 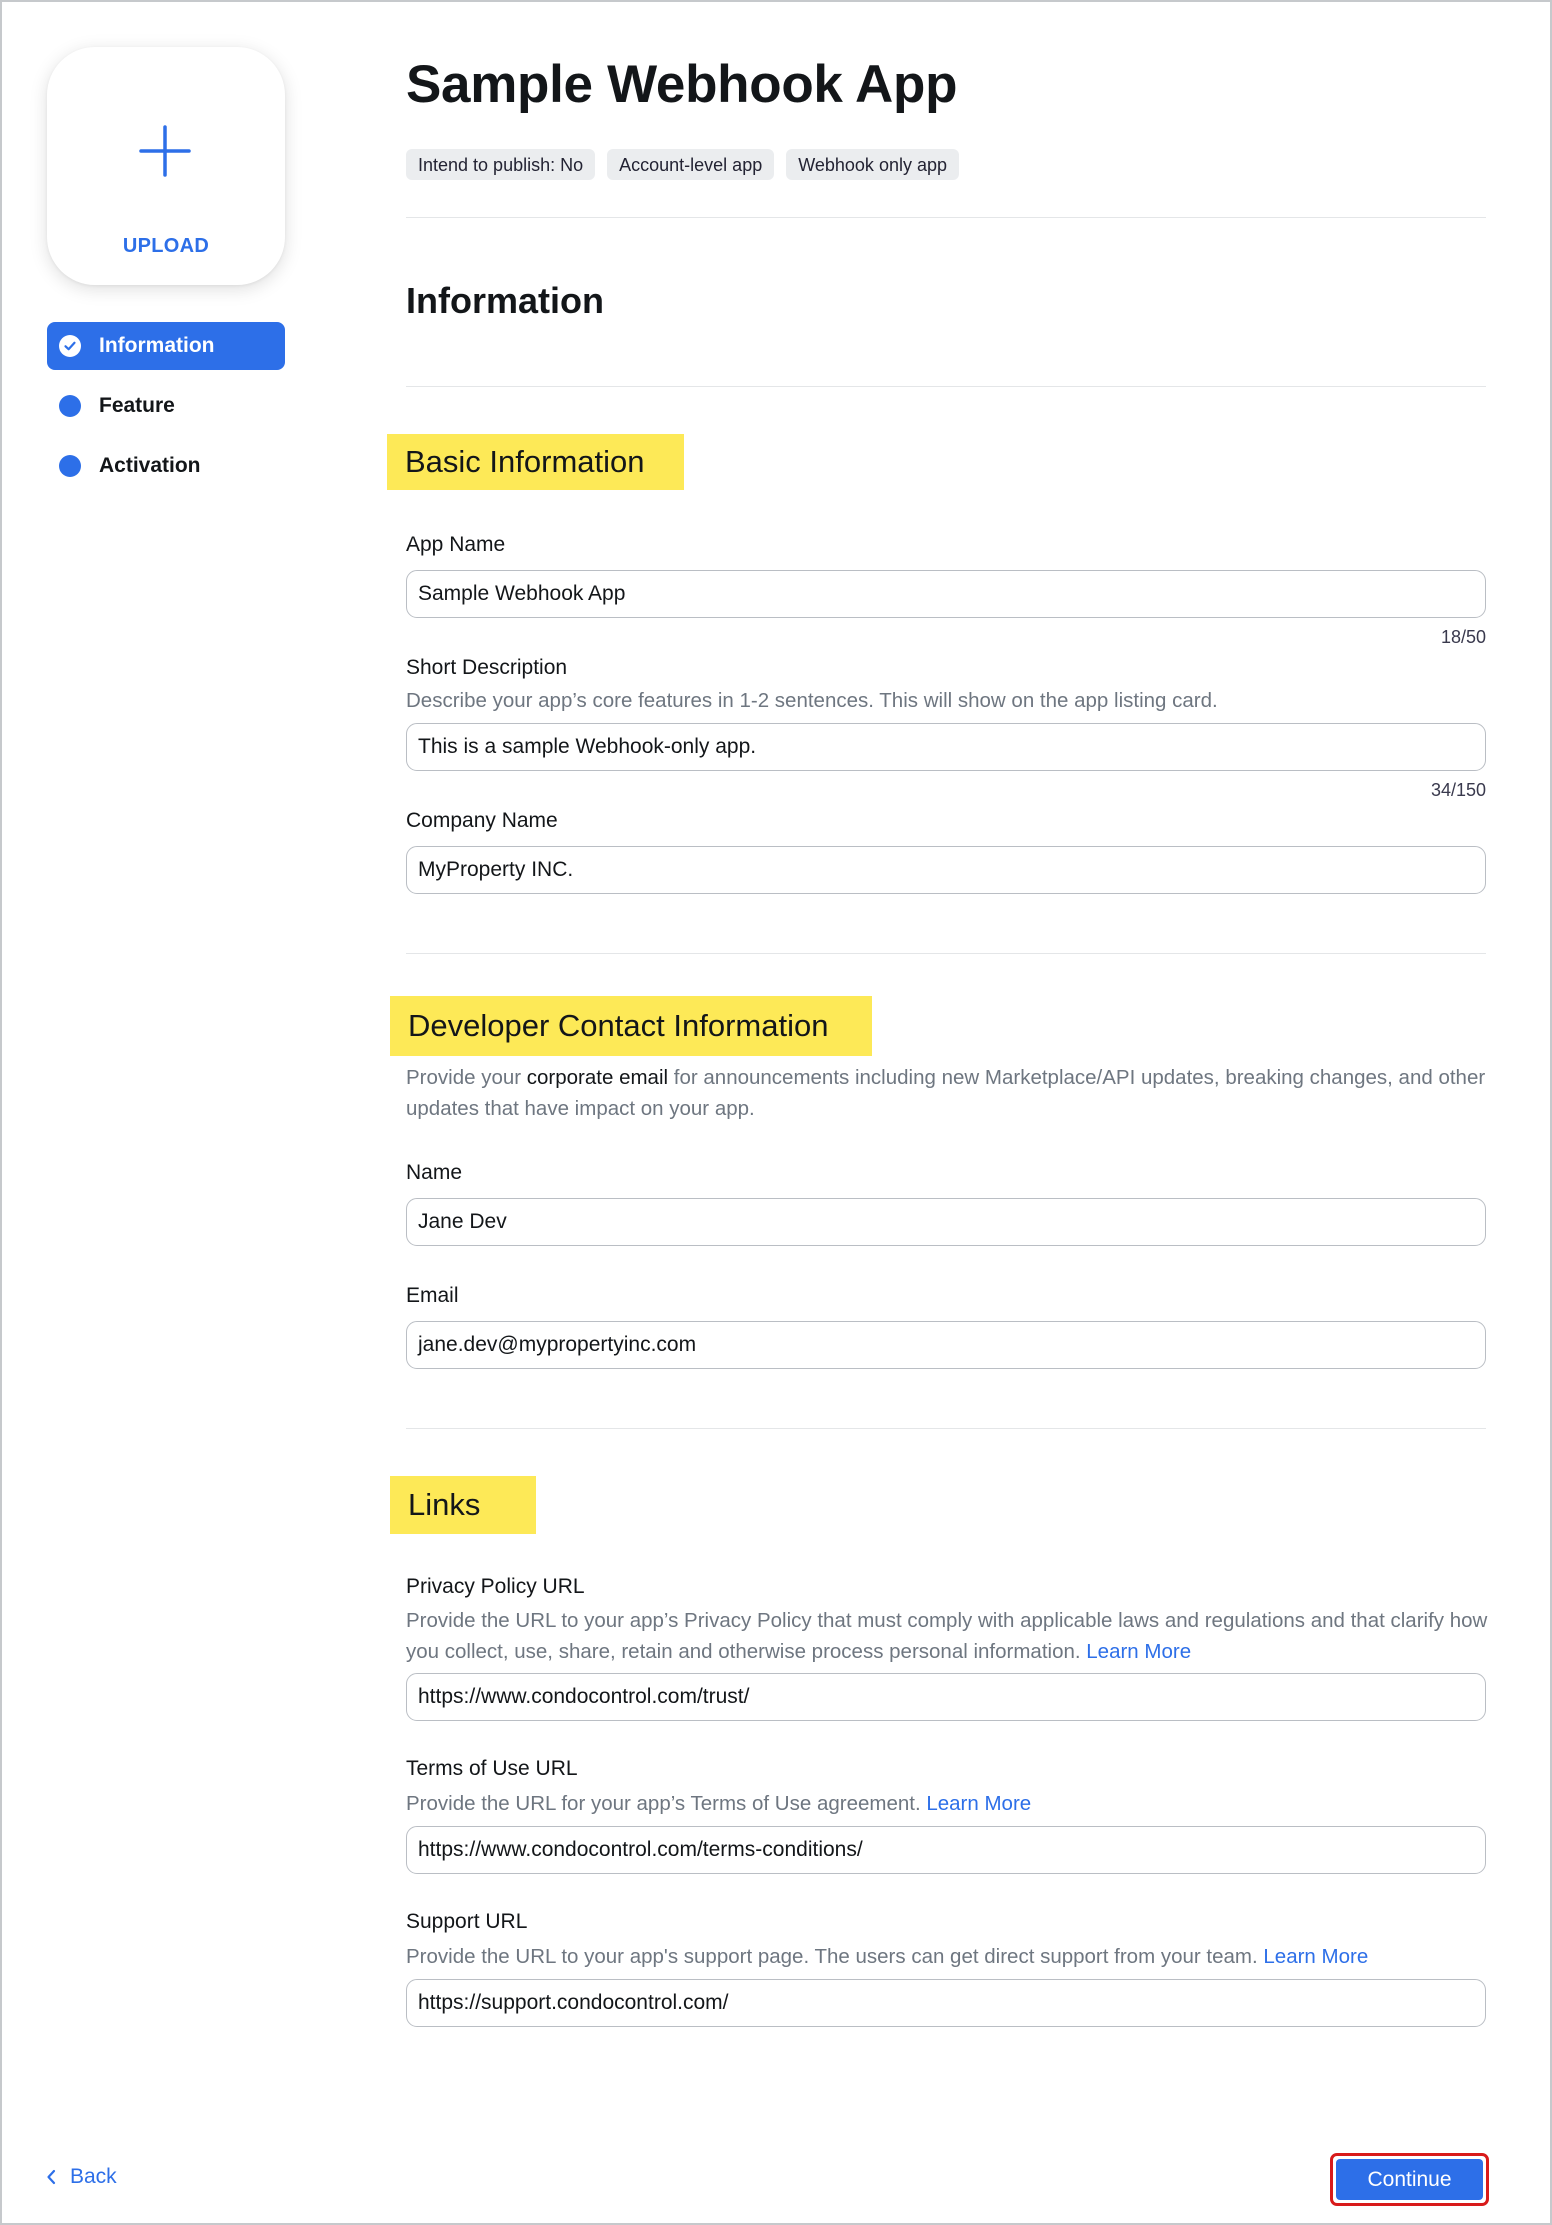 I want to click on privacy-policy-label: Privacy Policy URL, so click(x=495, y=1586).